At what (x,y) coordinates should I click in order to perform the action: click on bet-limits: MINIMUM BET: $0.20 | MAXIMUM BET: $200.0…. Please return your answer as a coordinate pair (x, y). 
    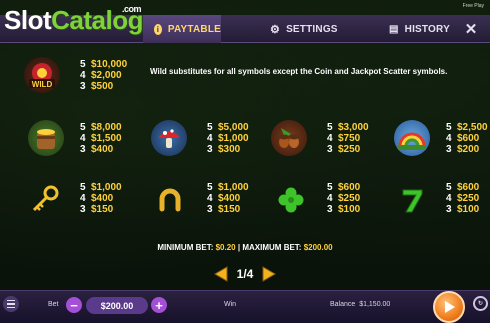
    Looking at the image, I should click on (245, 247).